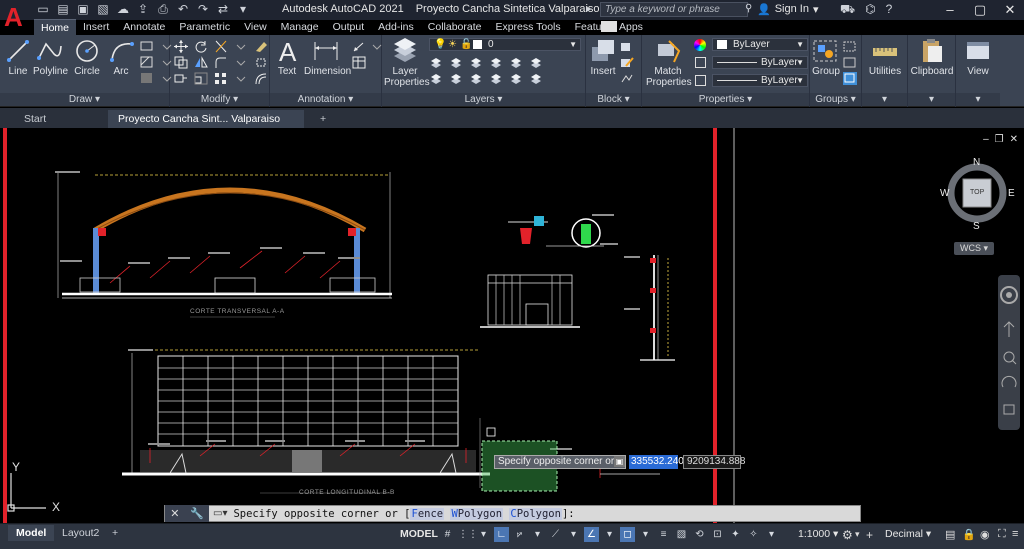 The height and width of the screenshot is (549, 1024). I want to click on annotation-visibility-icon: ✦, so click(735, 534).